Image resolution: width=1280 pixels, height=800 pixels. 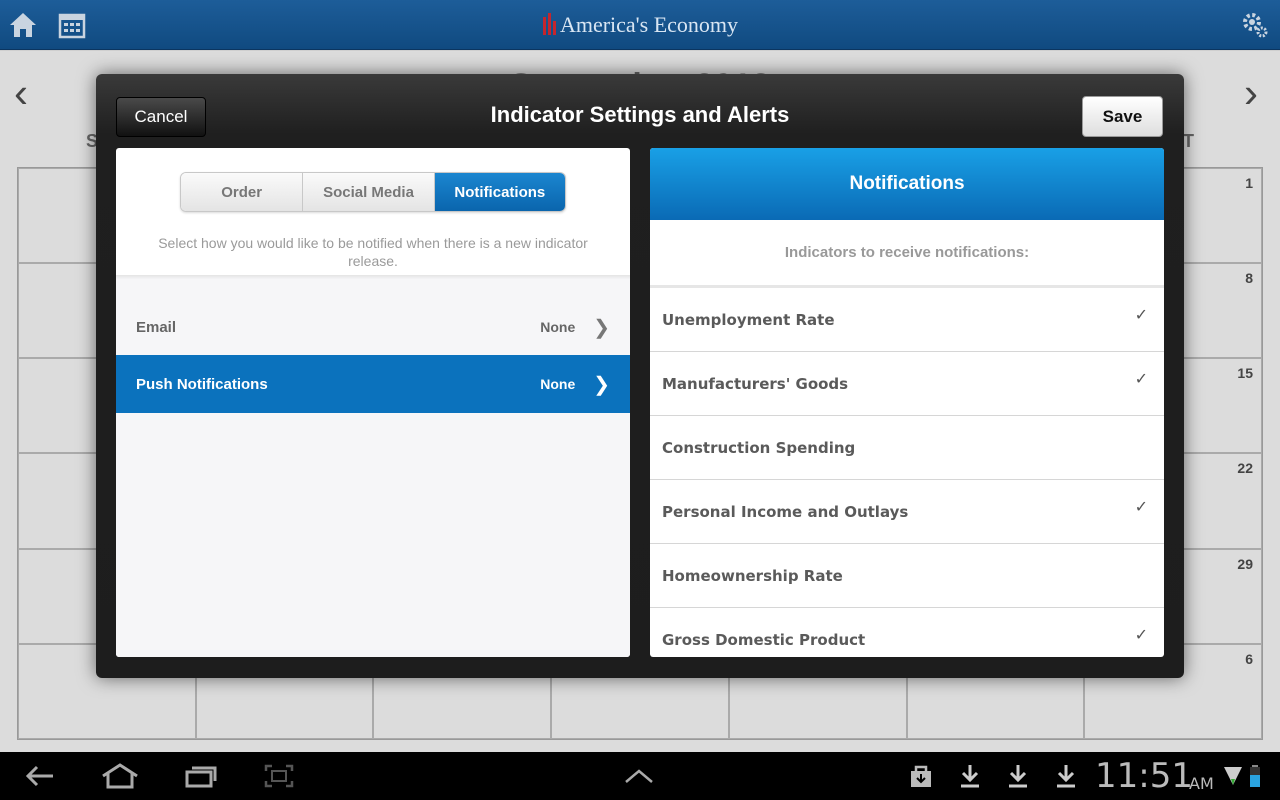 What do you see at coordinates (156, 327) in the screenshot?
I see `email-label: Email` at bounding box center [156, 327].